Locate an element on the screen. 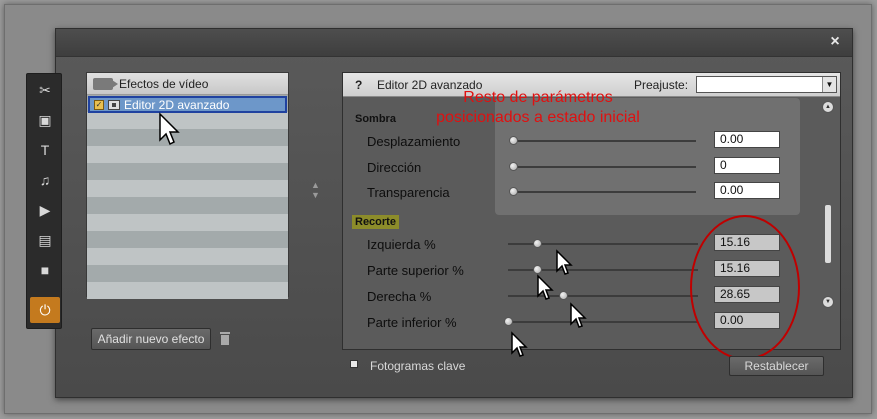  effects-title: Efectos de vídeo is located at coordinates (164, 83).